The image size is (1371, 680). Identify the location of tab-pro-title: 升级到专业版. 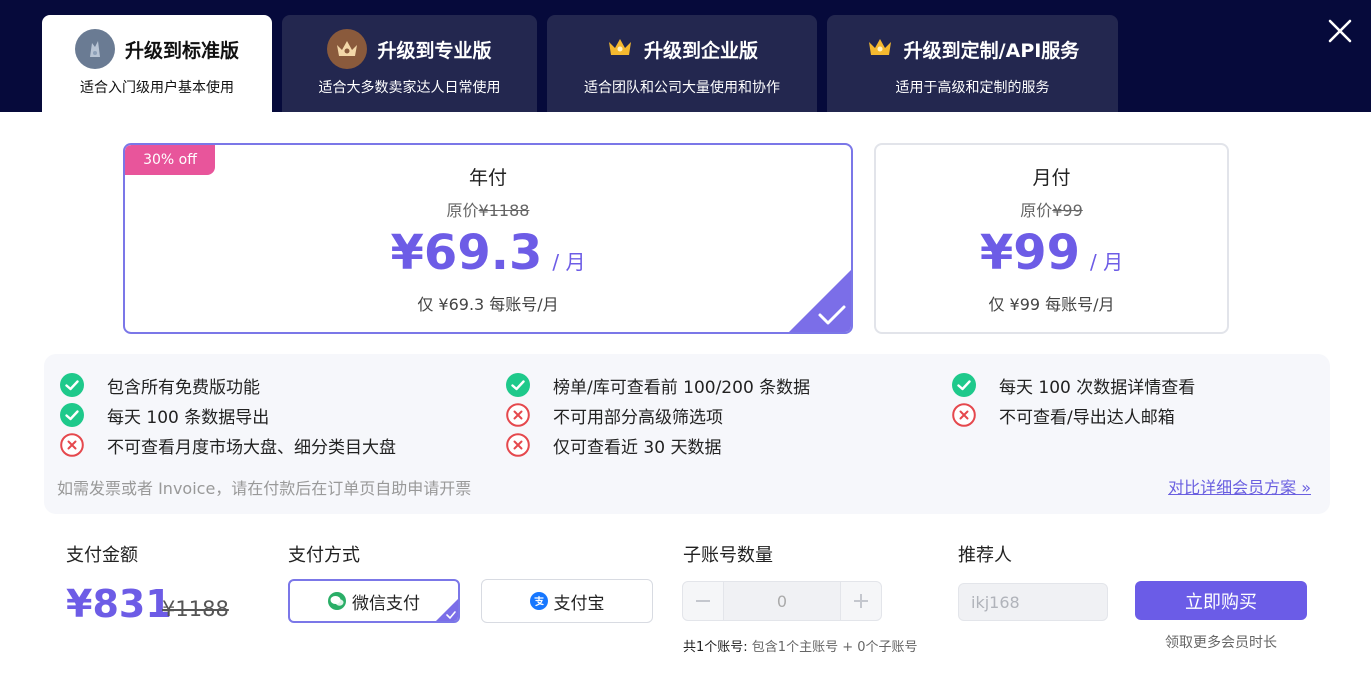
(434, 50).